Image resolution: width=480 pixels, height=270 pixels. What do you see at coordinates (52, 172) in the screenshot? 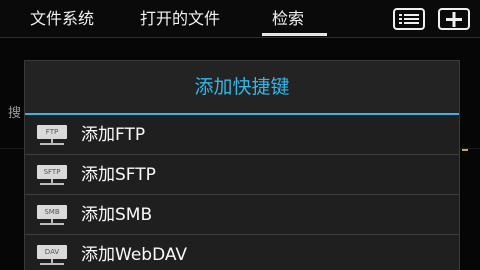
I see `icon-tag: SFTP` at bounding box center [52, 172].